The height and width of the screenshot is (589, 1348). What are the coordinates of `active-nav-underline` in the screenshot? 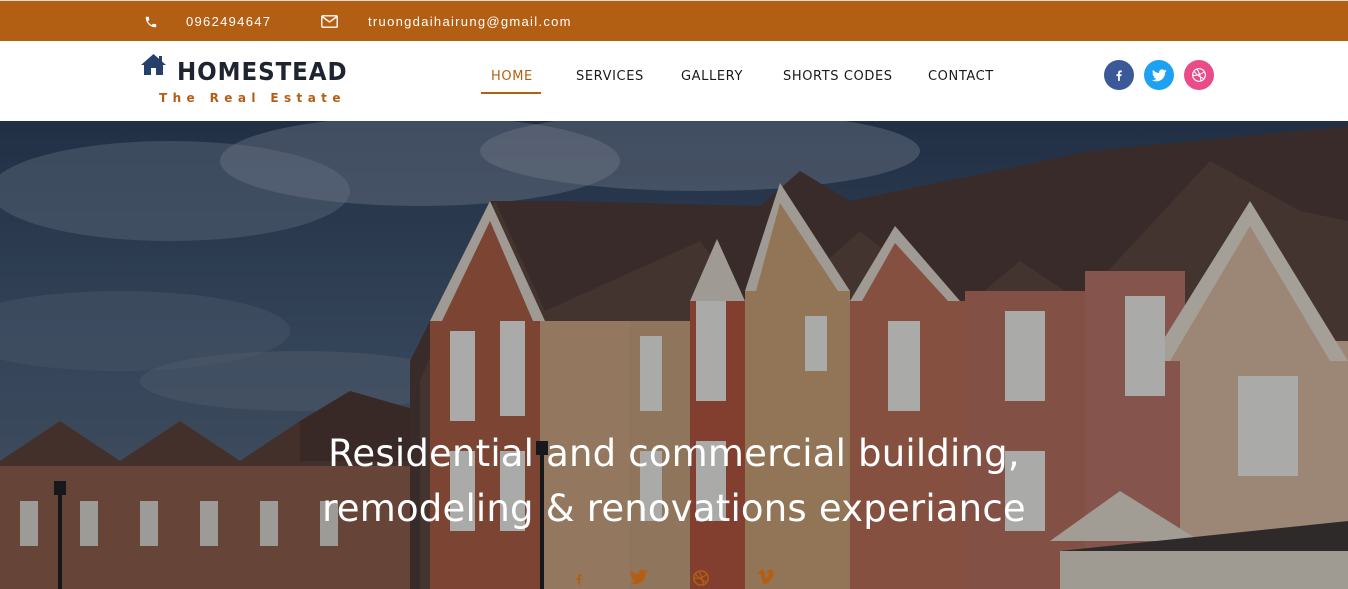 It's located at (511, 93).